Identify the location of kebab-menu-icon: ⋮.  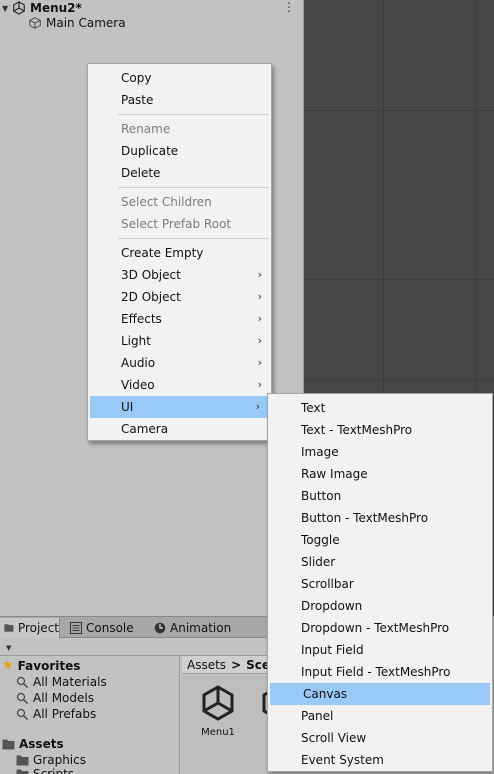
(289, 7).